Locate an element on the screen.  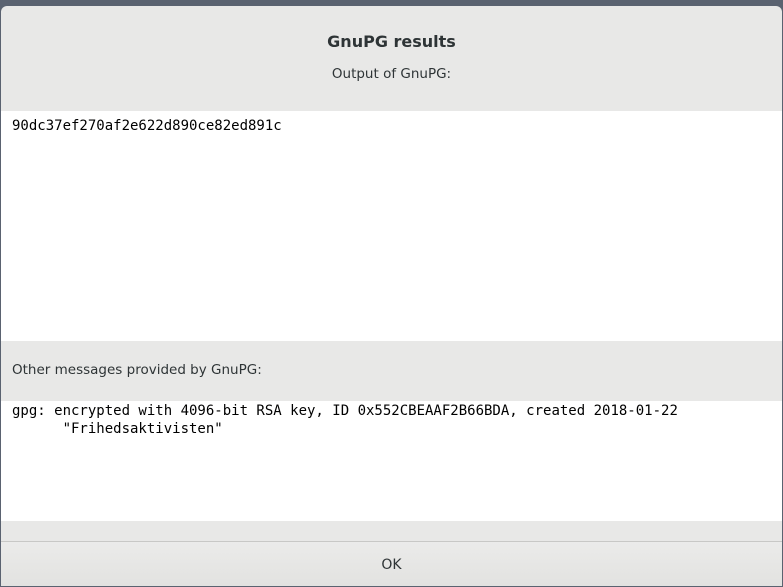
messages-label: Other messages provided by GnuPG: is located at coordinates (137, 370).